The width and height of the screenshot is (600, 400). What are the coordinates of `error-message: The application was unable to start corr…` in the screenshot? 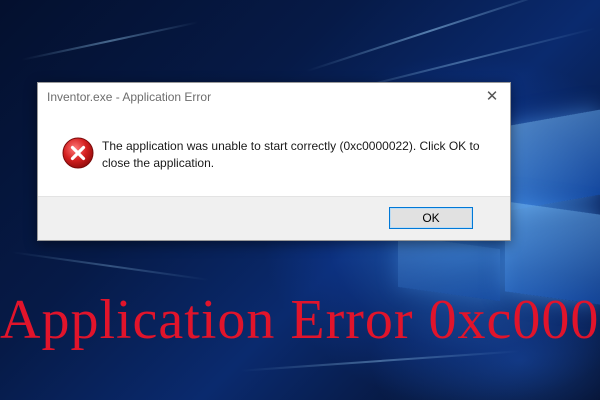 It's located at (291, 154).